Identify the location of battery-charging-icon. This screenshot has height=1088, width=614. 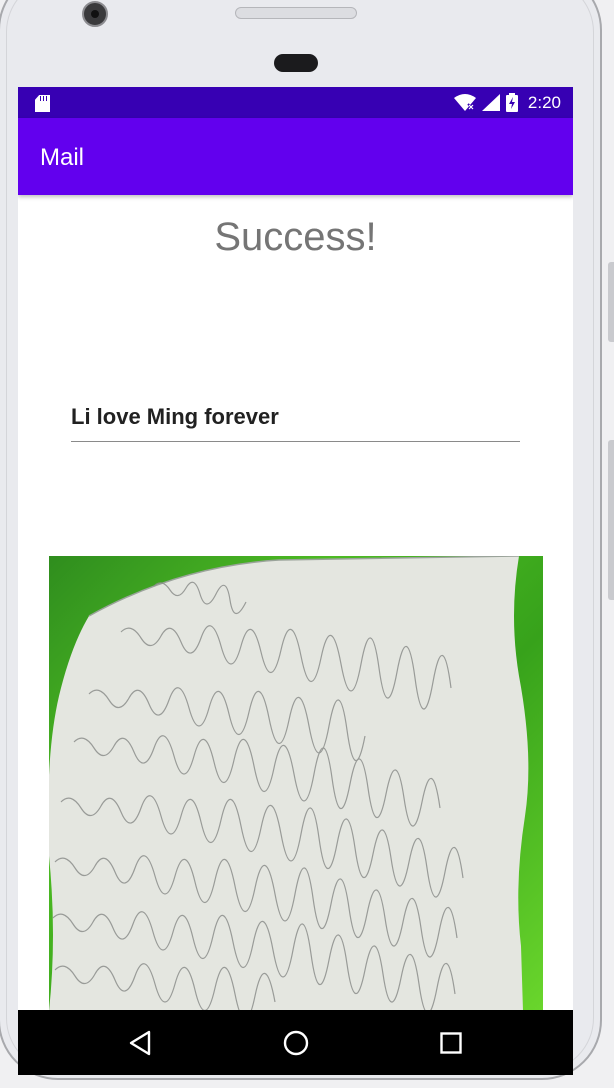
(511, 102).